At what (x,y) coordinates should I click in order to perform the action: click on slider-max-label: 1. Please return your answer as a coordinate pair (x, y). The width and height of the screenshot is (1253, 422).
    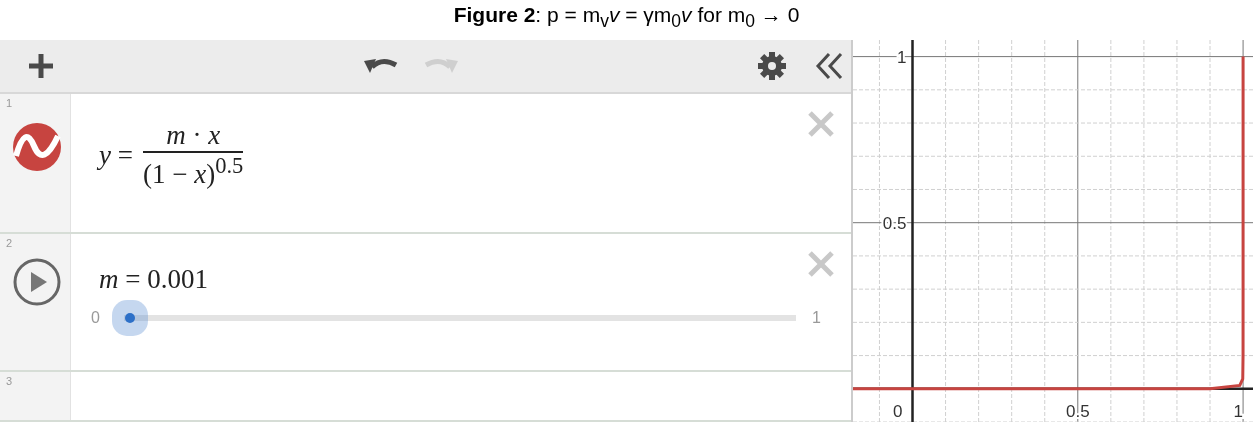
    Looking at the image, I should click on (816, 318).